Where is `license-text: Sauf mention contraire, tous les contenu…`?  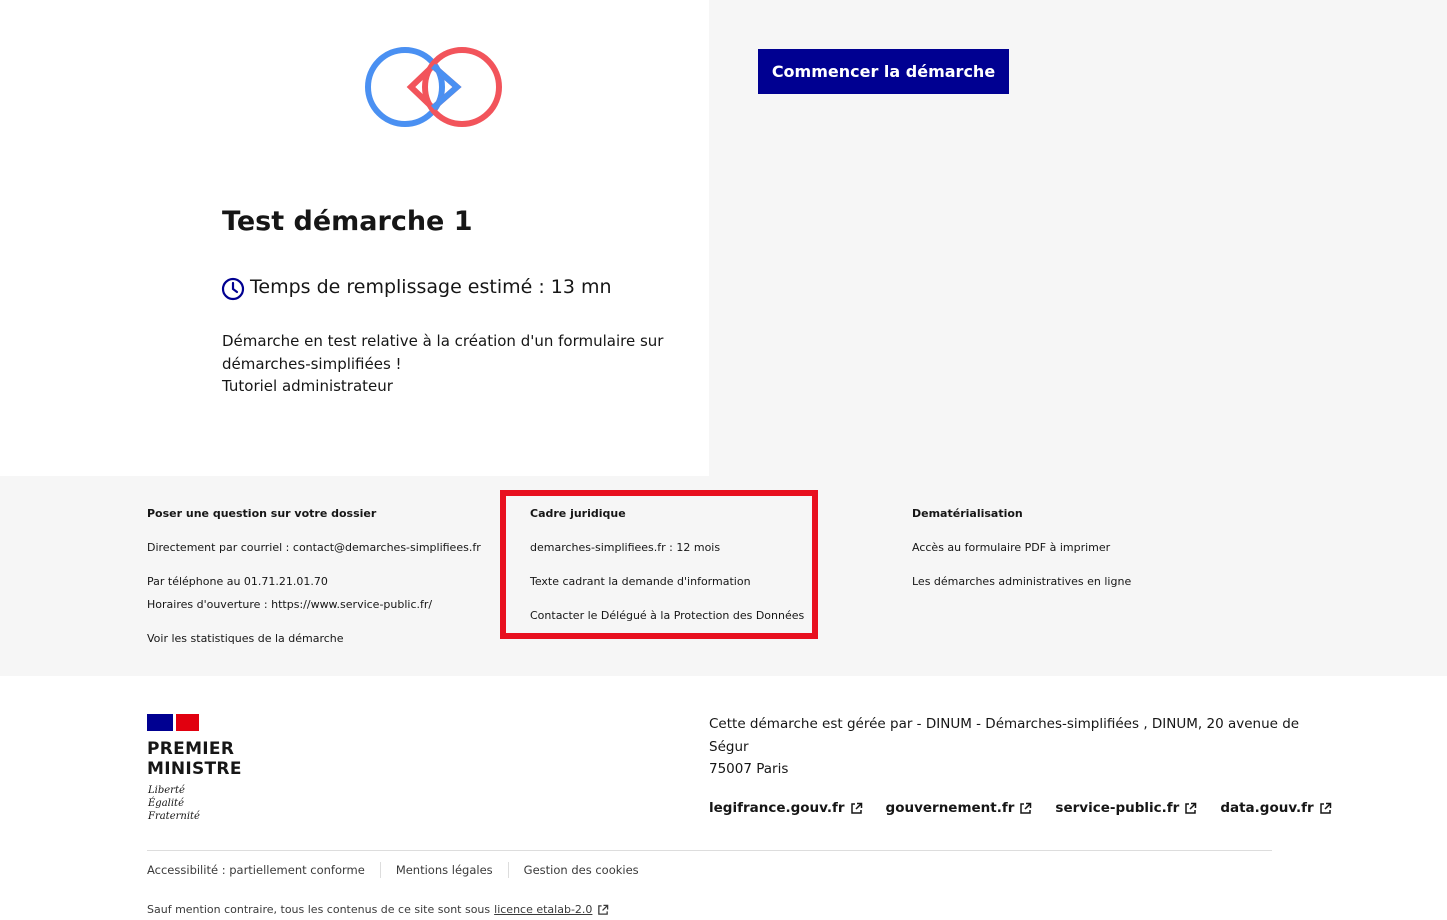
license-text: Sauf mention contraire, tous les contenu… is located at coordinates (319, 909).